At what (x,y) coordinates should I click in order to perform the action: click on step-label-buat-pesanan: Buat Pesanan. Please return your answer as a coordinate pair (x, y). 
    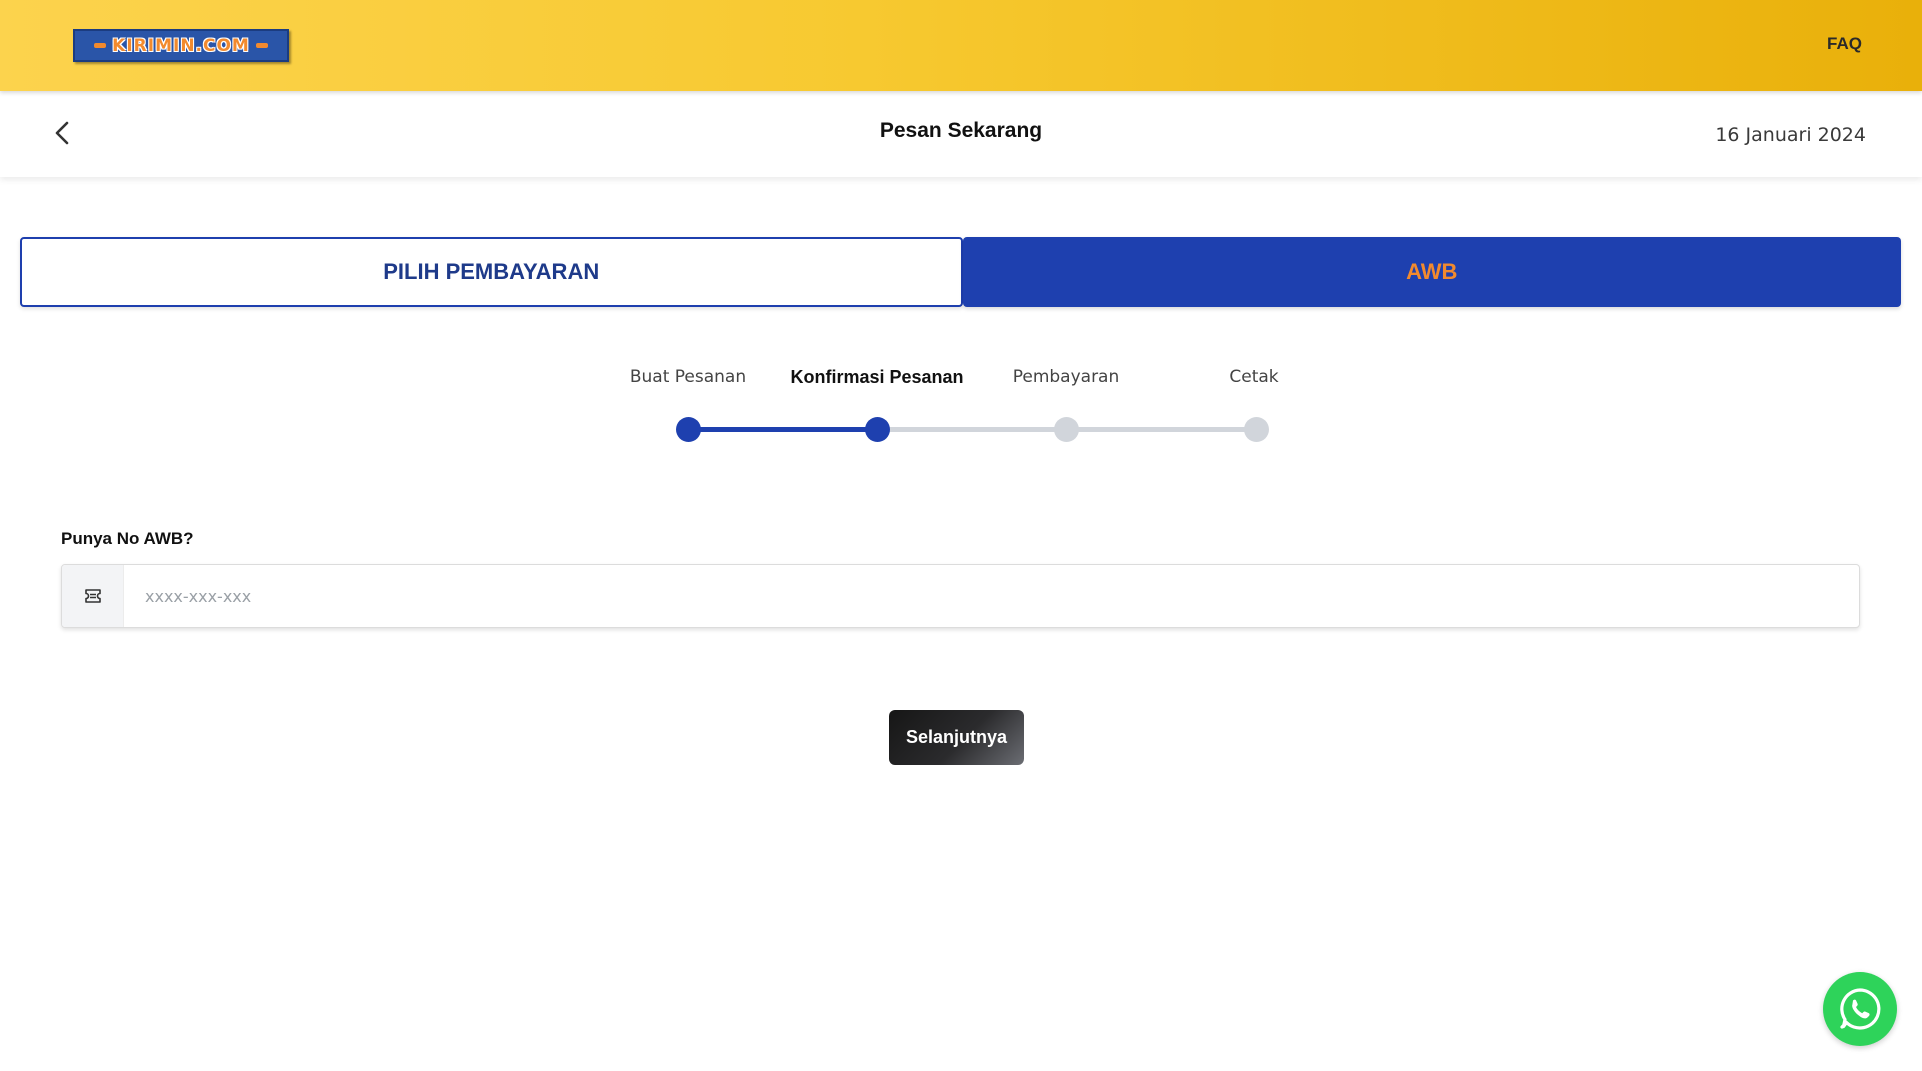
    Looking at the image, I should click on (688, 377).